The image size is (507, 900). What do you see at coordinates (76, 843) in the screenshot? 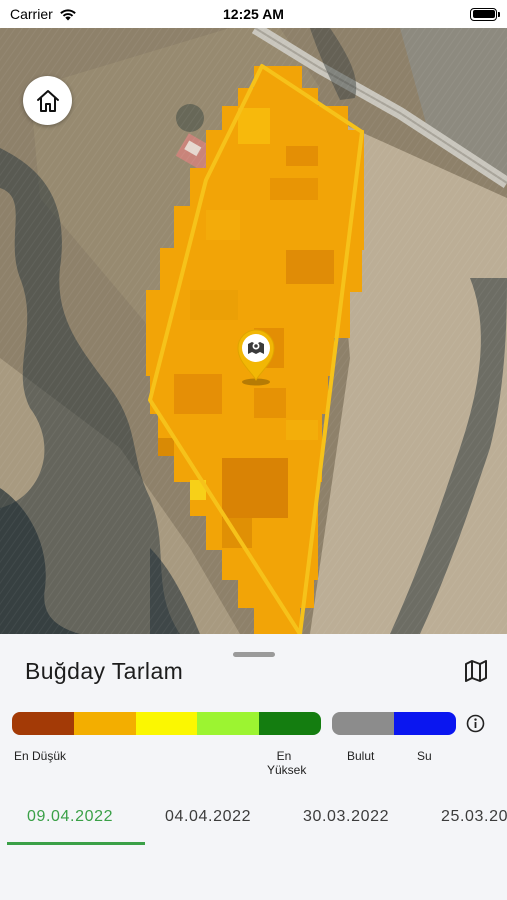
I see `date-tab-indicator` at bounding box center [76, 843].